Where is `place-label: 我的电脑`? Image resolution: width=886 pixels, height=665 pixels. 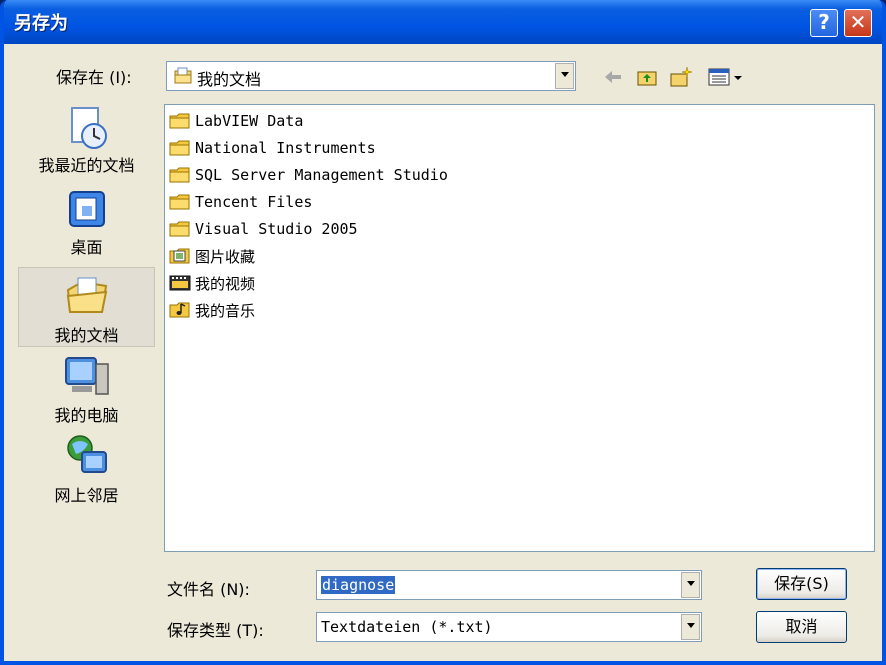 place-label: 我的电脑 is located at coordinates (86, 415).